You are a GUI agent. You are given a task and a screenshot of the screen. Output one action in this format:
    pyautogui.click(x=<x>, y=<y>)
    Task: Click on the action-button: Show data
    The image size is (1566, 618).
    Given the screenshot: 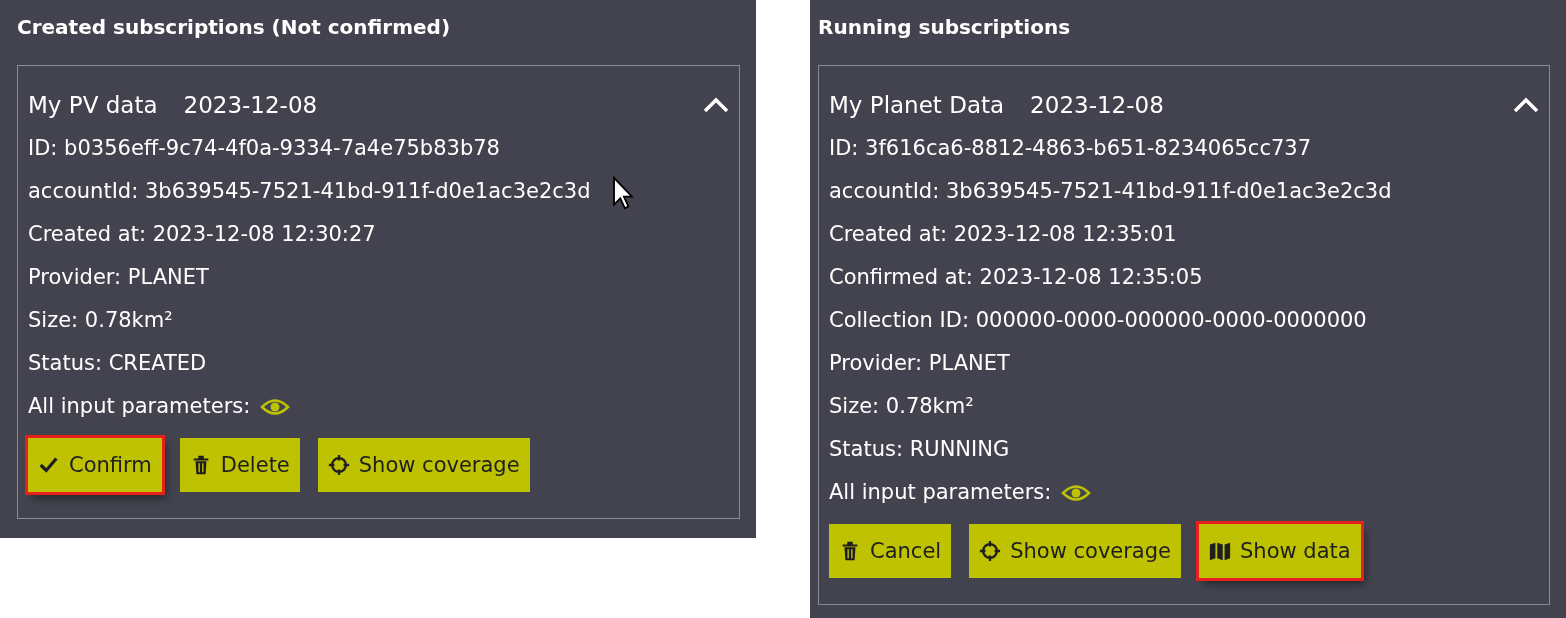 What is the action you would take?
    pyautogui.click(x=1280, y=551)
    